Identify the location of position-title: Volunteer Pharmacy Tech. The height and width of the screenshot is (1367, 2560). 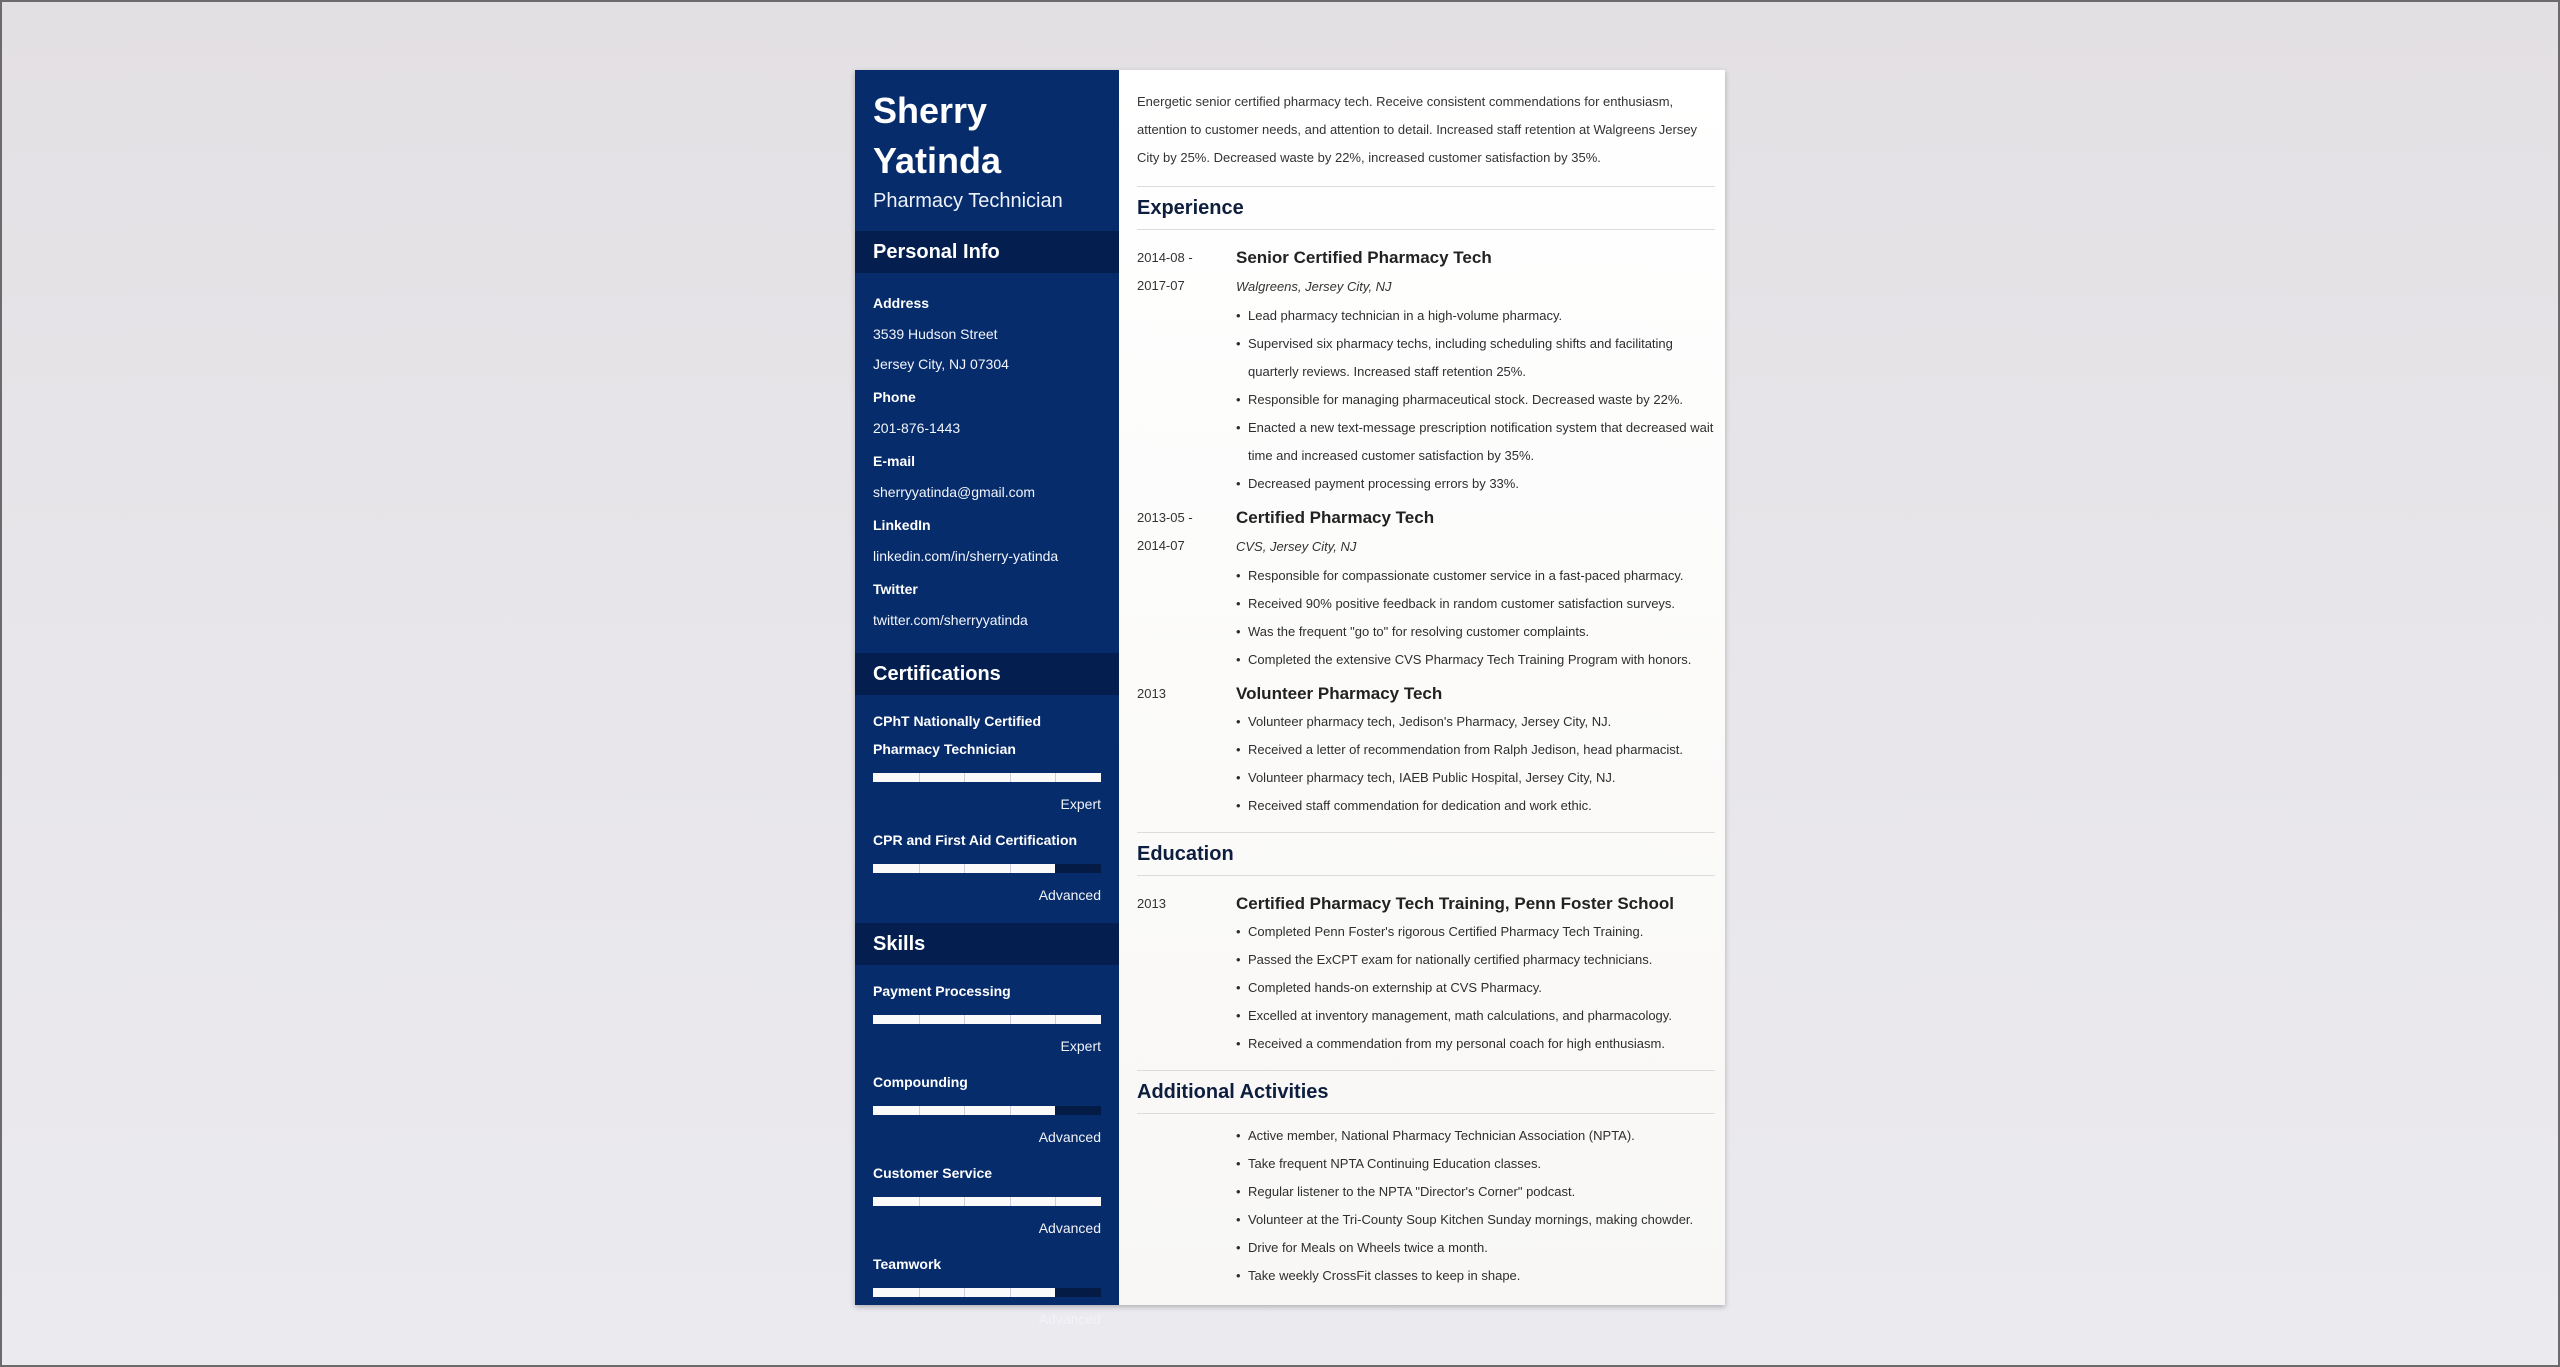
(1339, 693).